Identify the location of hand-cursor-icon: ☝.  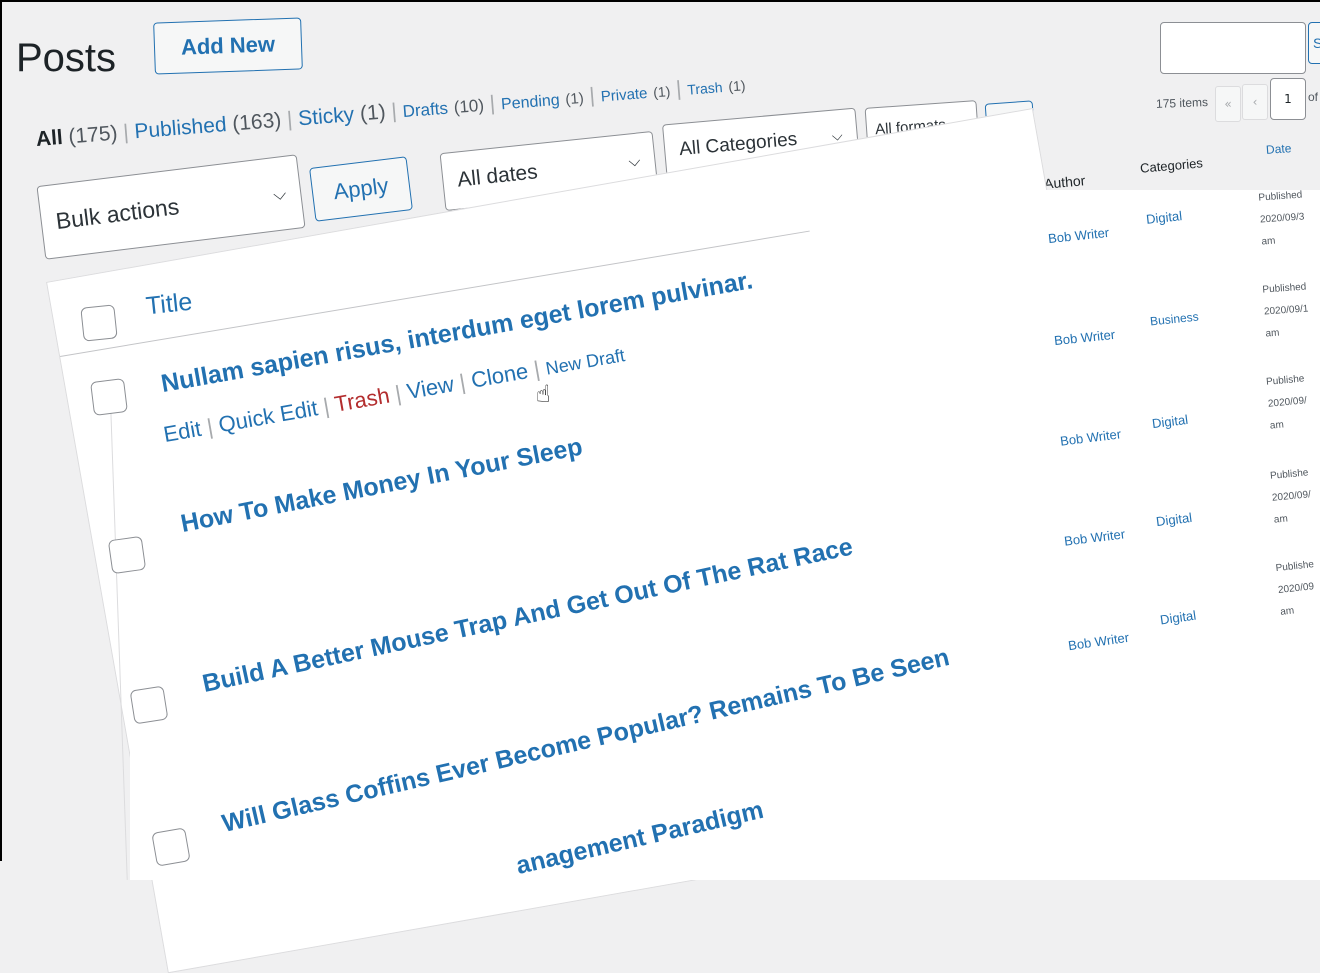
(543, 394).